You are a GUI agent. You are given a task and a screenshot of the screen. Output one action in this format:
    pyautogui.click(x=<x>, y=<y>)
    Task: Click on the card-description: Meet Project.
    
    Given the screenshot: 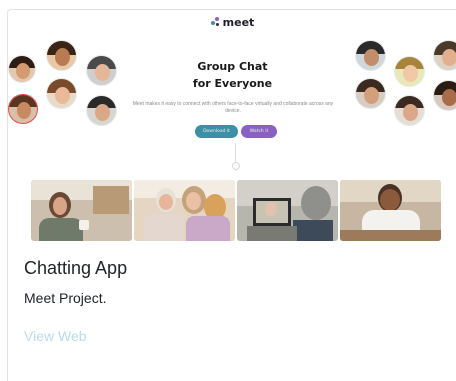 What is the action you would take?
    pyautogui.click(x=65, y=298)
    